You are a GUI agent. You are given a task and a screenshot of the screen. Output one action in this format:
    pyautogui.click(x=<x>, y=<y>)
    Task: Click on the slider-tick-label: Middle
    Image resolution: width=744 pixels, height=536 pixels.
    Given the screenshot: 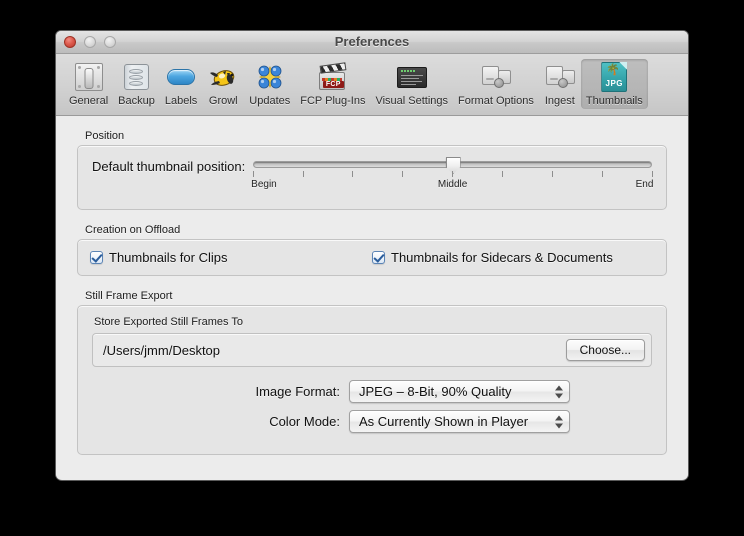 What is the action you would take?
    pyautogui.click(x=452, y=184)
    